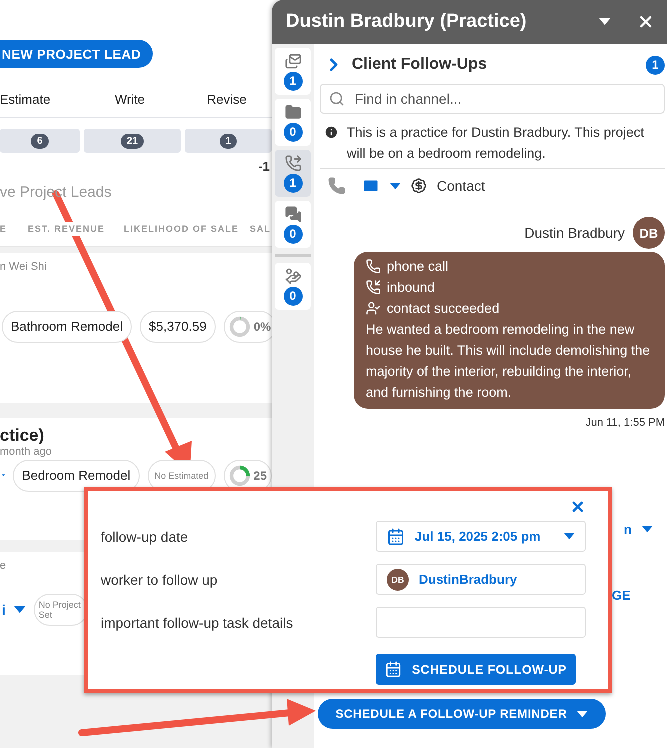 The height and width of the screenshot is (748, 667). I want to click on close-icon, so click(578, 507).